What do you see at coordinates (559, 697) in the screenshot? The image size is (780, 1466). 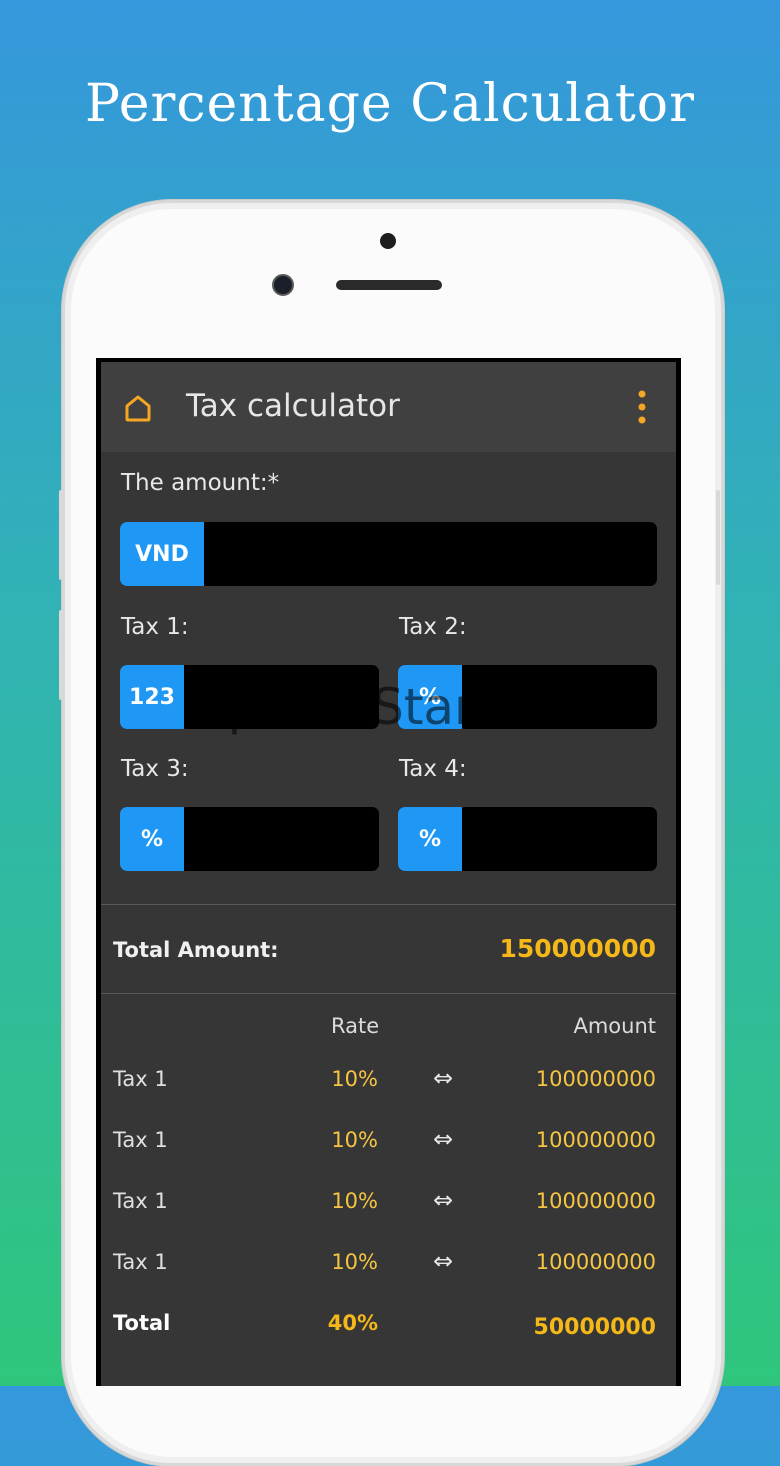 I see `tax2-input` at bounding box center [559, 697].